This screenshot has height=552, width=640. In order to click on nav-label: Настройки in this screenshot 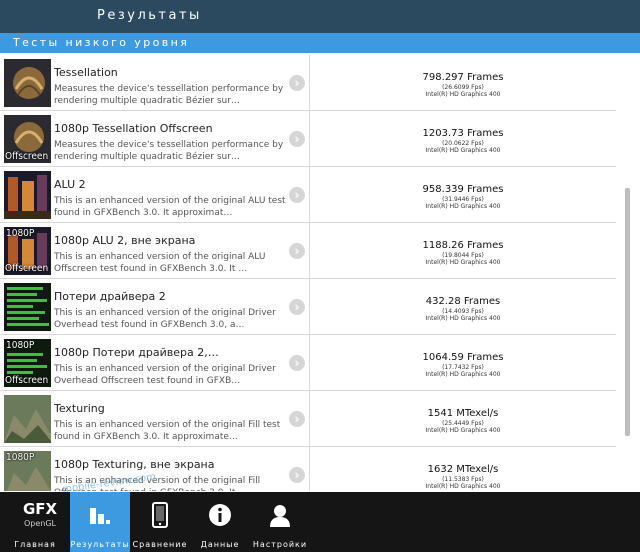, I will do `click(280, 544)`.